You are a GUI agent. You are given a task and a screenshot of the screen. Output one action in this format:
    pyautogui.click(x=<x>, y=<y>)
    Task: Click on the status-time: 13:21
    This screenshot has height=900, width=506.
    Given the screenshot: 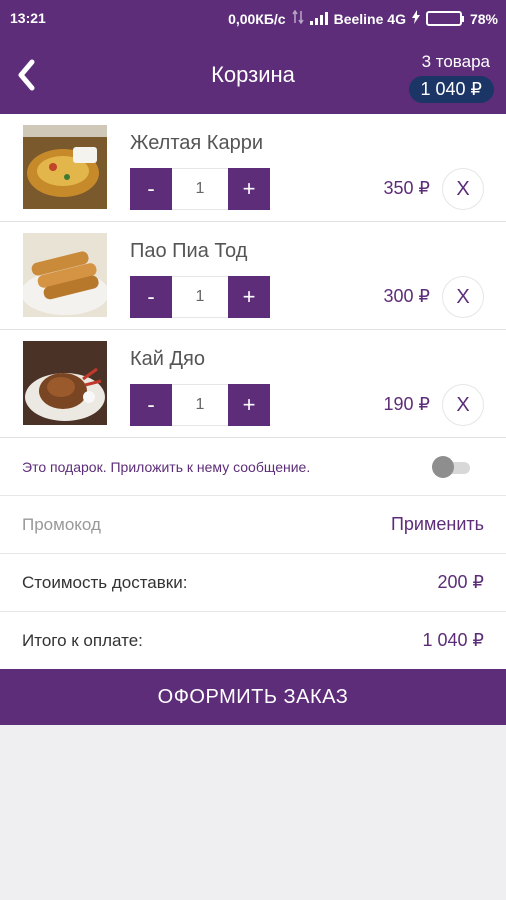 What is the action you would take?
    pyautogui.click(x=28, y=18)
    